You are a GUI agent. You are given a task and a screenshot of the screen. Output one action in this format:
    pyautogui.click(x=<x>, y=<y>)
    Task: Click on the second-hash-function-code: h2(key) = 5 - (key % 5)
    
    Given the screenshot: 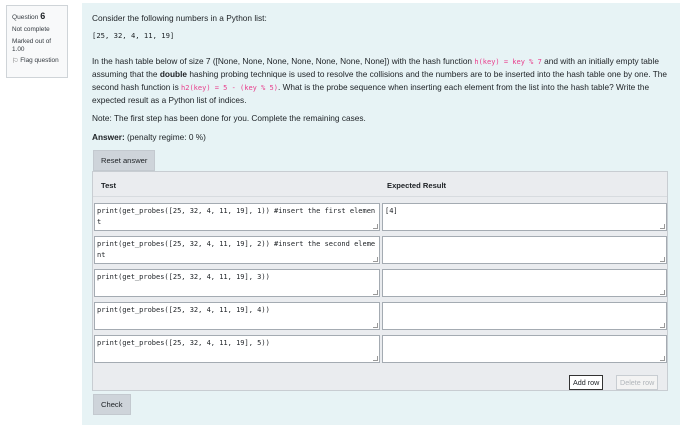 What is the action you would take?
    pyautogui.click(x=229, y=87)
    